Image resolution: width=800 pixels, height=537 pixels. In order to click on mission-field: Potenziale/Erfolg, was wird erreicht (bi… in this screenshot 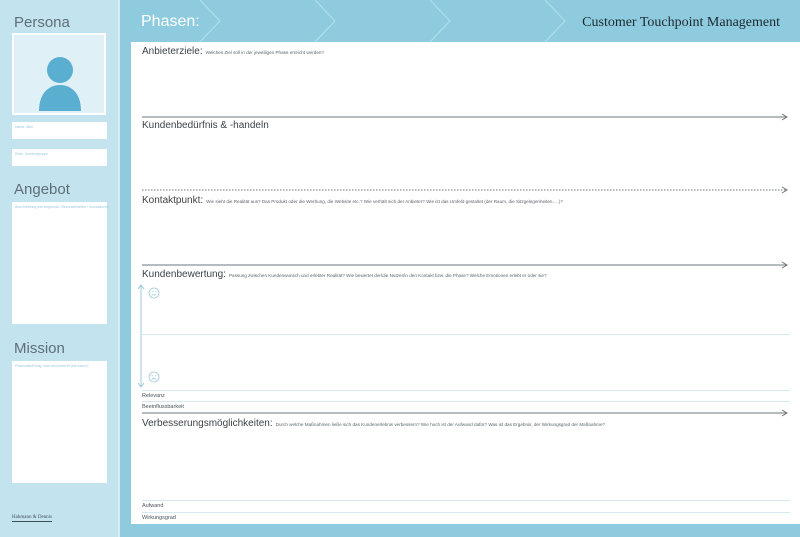, I will do `click(59, 422)`.